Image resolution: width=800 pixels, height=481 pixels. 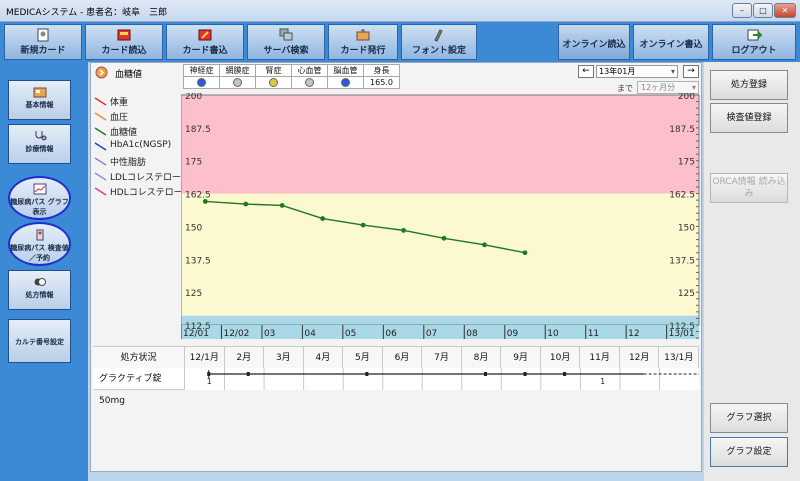 What do you see at coordinates (754, 42) in the screenshot?
I see `logout-button: ログアウト` at bounding box center [754, 42].